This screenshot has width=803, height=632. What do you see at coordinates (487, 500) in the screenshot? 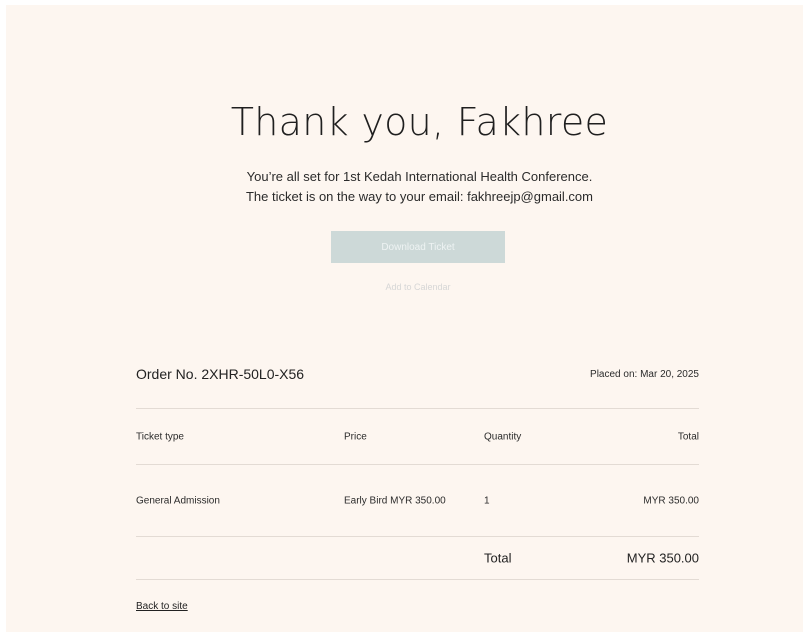
I see `ticket-quantity-cell: 1` at bounding box center [487, 500].